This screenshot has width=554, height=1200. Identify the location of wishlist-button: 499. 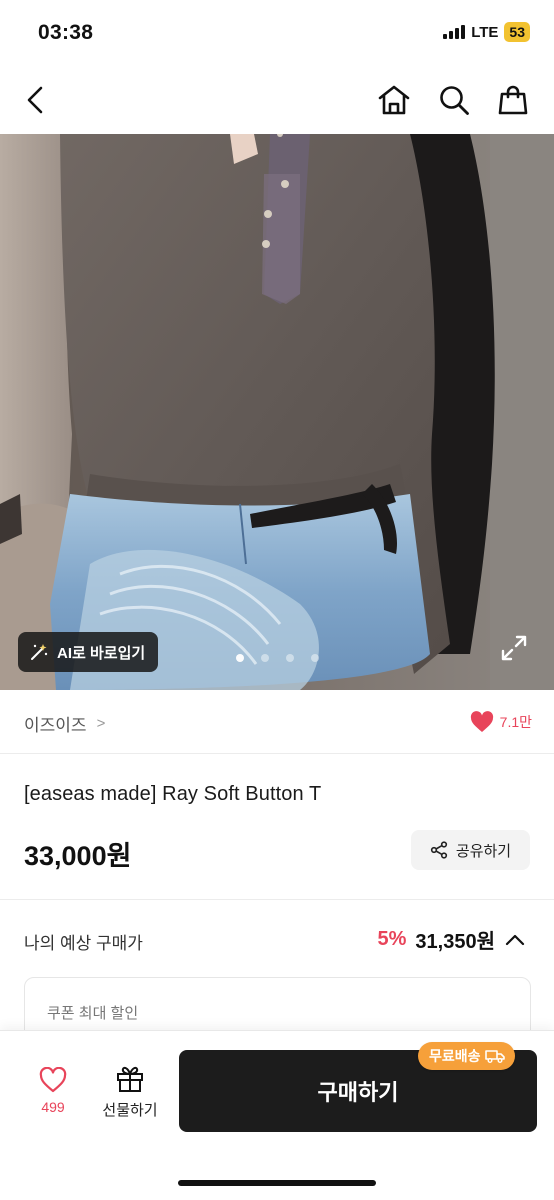
(53, 1091).